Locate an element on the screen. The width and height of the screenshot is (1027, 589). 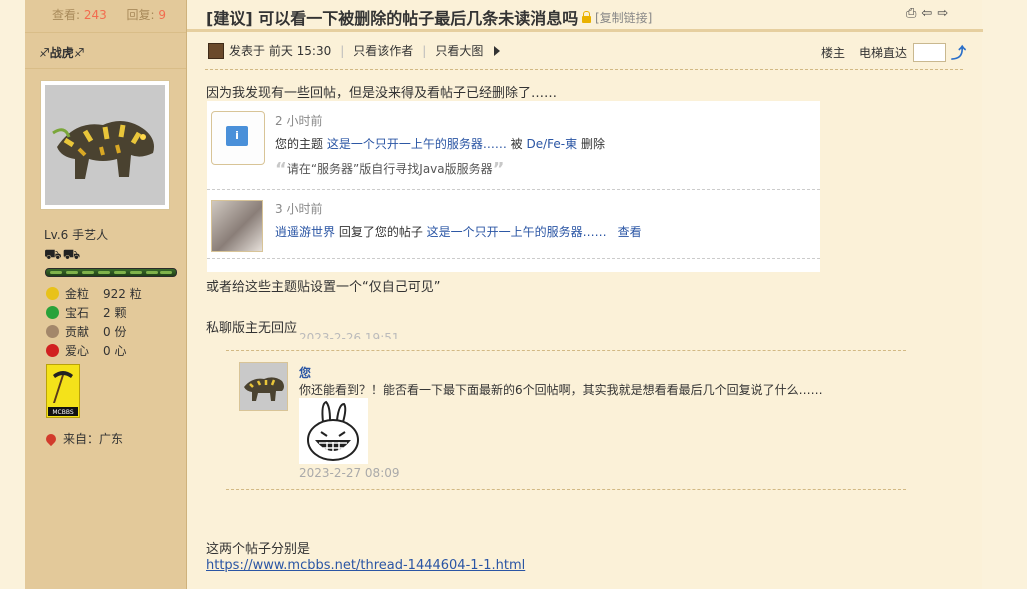
next-thread-icon: ⇨ is located at coordinates (942, 13).